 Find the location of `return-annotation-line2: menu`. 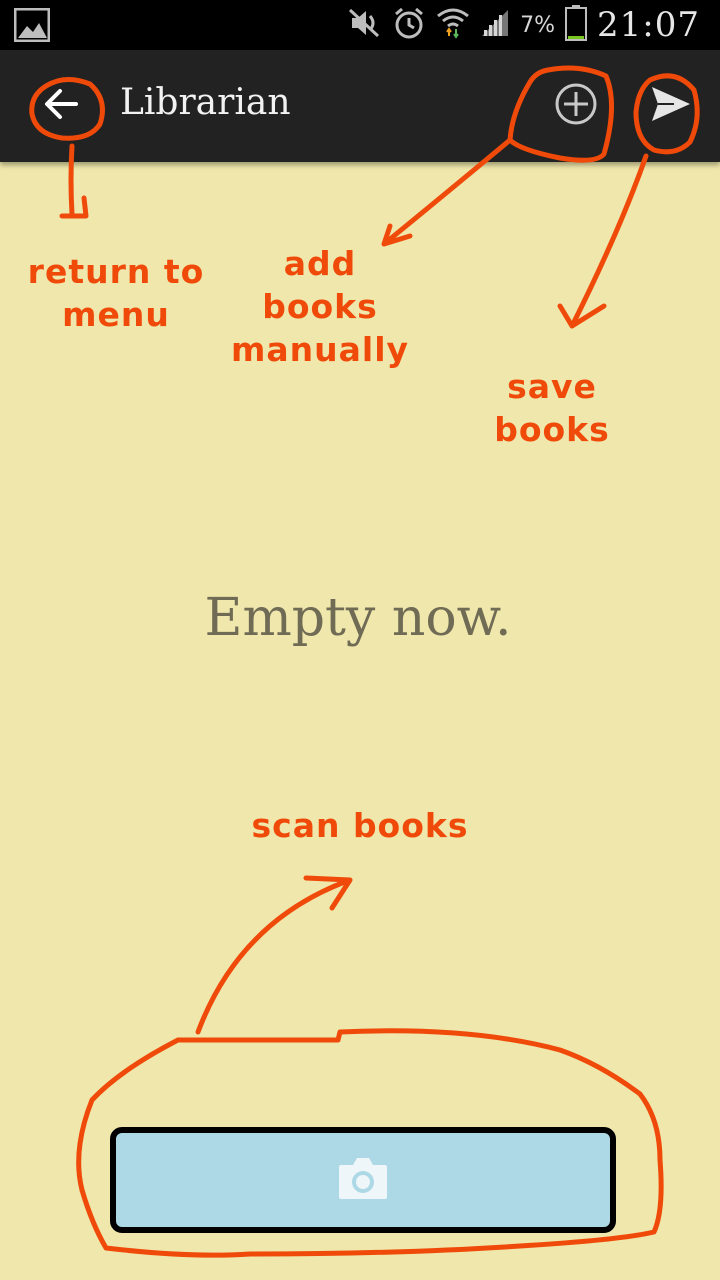

return-annotation-line2: menu is located at coordinates (116, 314).